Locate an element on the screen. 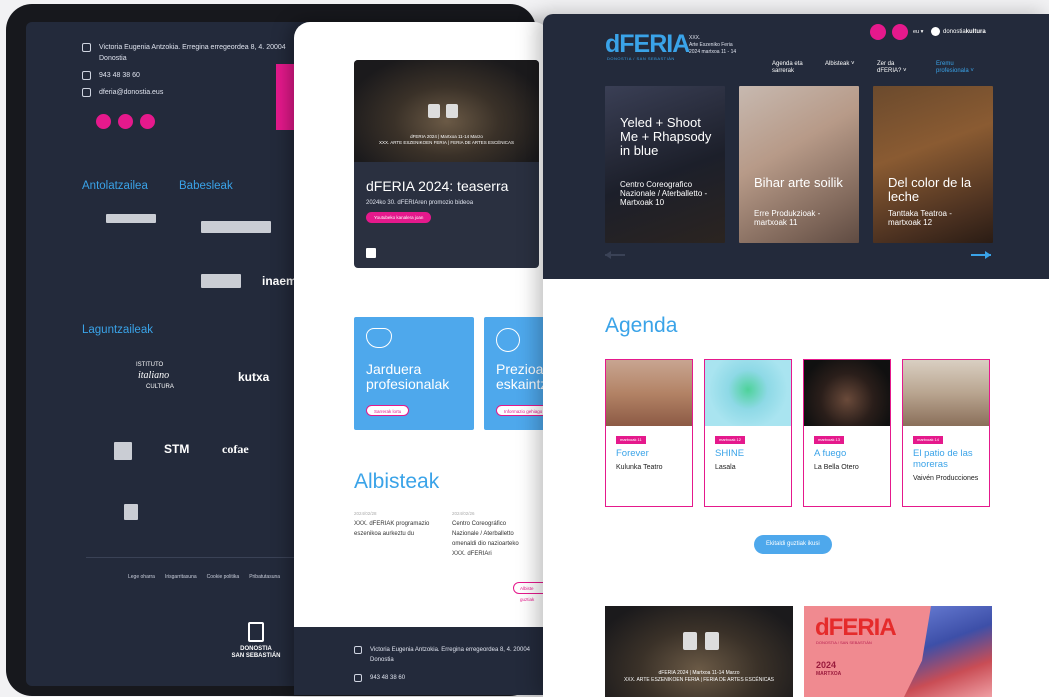 This screenshot has height=697, width=1049. accessibility-icon is located at coordinates (878, 32).